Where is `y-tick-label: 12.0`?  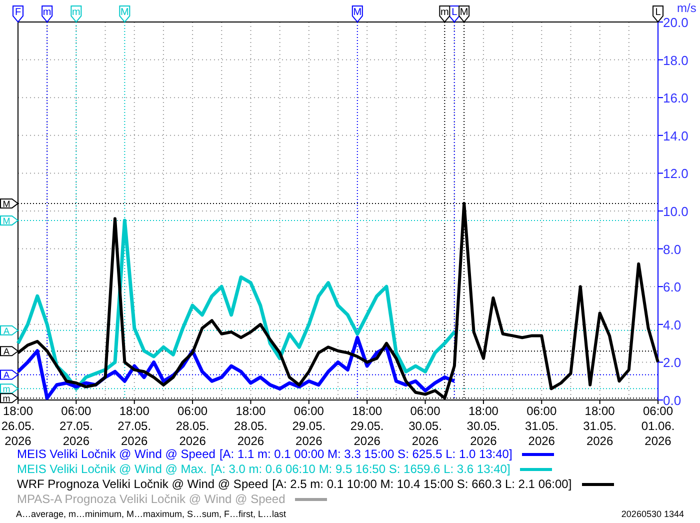 y-tick-label: 12.0 is located at coordinates (675, 174).